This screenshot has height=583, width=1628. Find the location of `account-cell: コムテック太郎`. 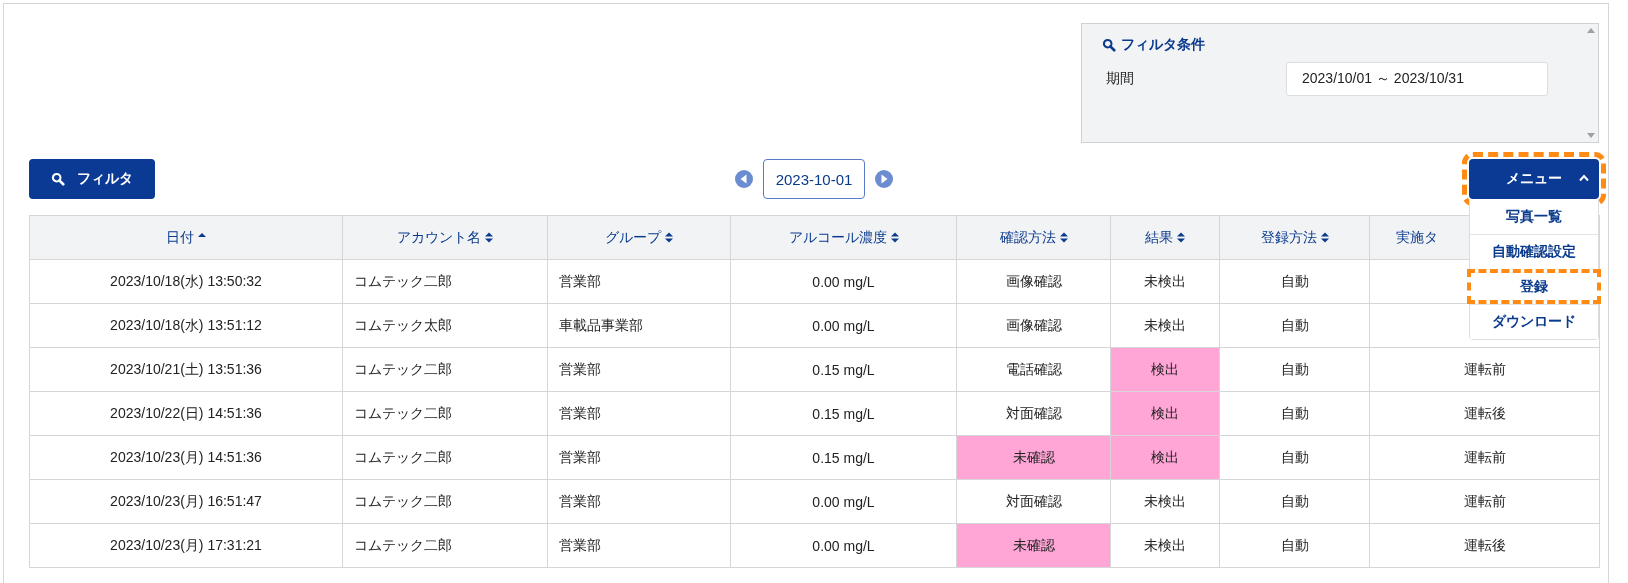

account-cell: コムテック太郎 is located at coordinates (445, 325).